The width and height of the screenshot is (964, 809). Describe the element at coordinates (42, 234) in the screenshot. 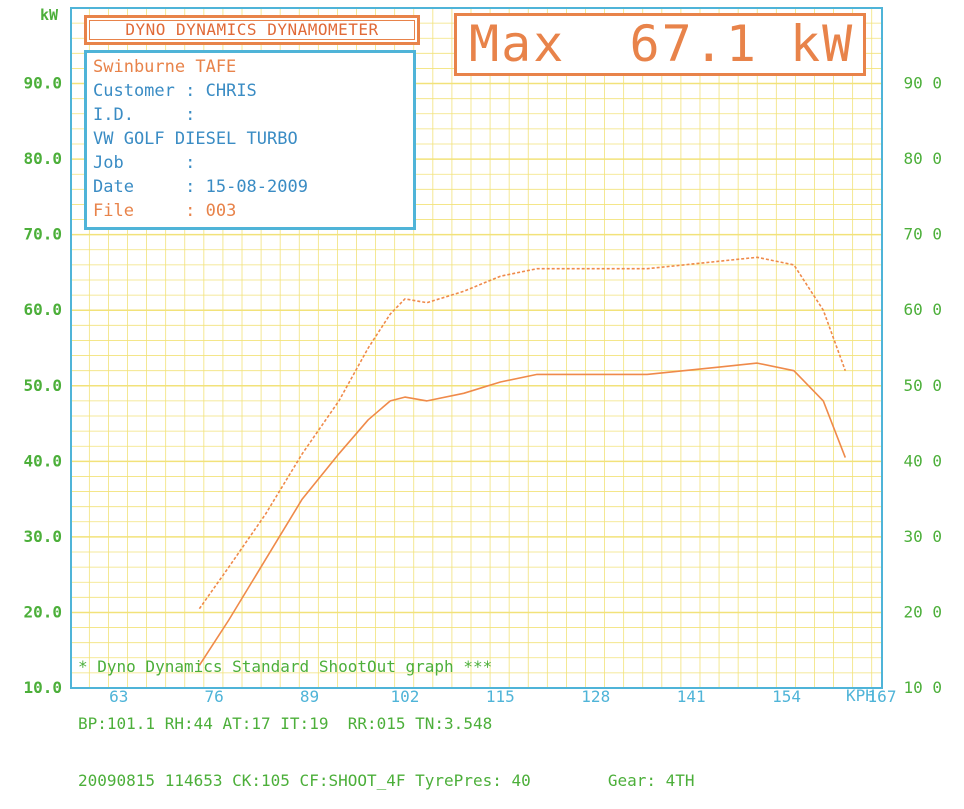

I see `y-tick-label-left: 70.0` at that location.